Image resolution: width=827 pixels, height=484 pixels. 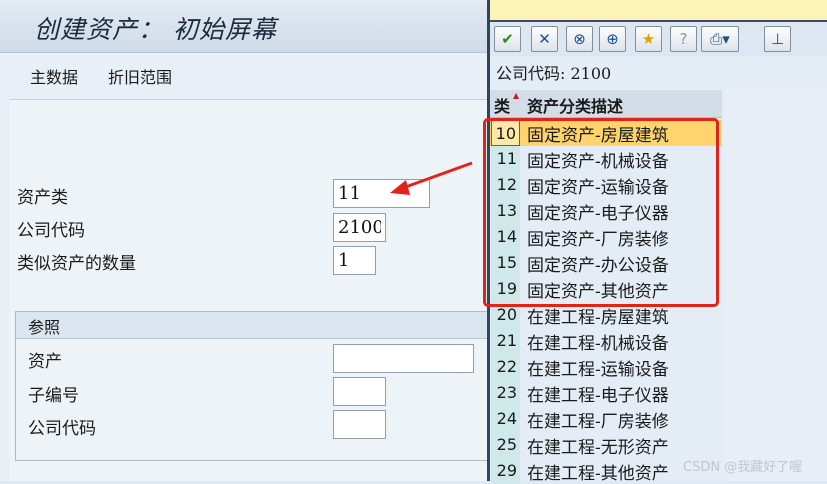 What do you see at coordinates (502, 105) in the screenshot?
I see `column-header-class: 类` at bounding box center [502, 105].